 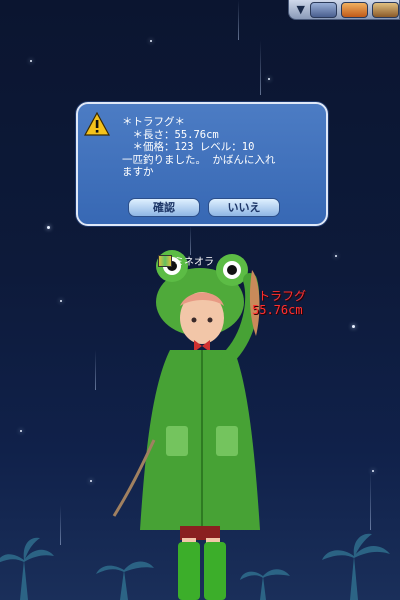 What do you see at coordinates (244, 207) in the screenshot?
I see `no-button: いいえ` at bounding box center [244, 207].